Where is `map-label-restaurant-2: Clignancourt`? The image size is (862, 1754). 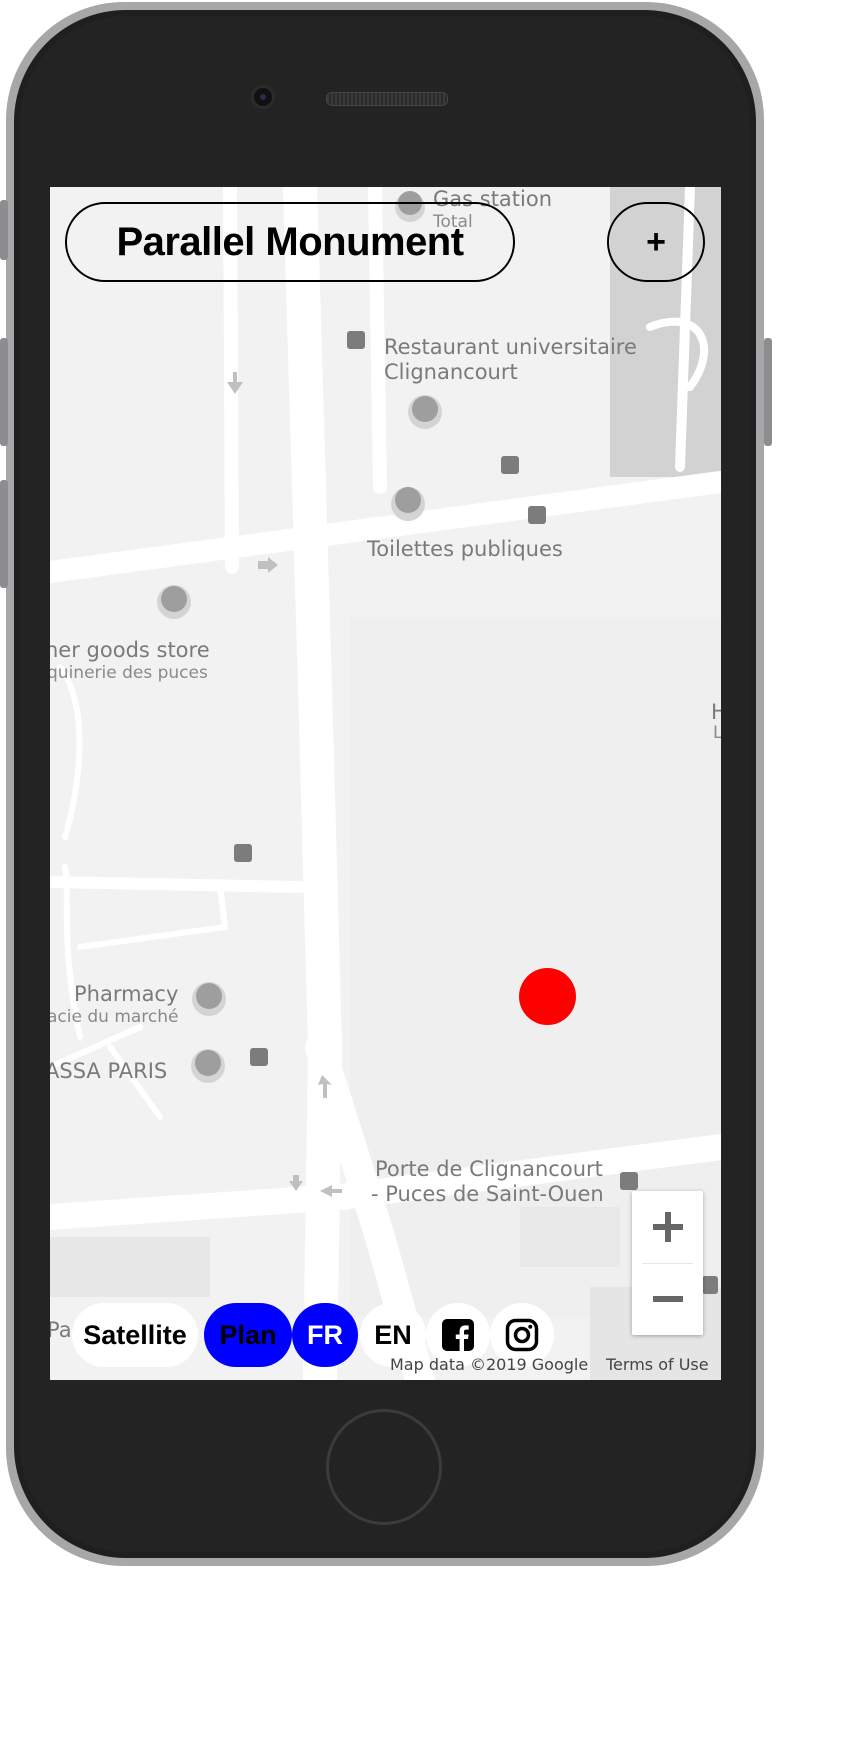 map-label-restaurant-2: Clignancourt is located at coordinates (451, 372).